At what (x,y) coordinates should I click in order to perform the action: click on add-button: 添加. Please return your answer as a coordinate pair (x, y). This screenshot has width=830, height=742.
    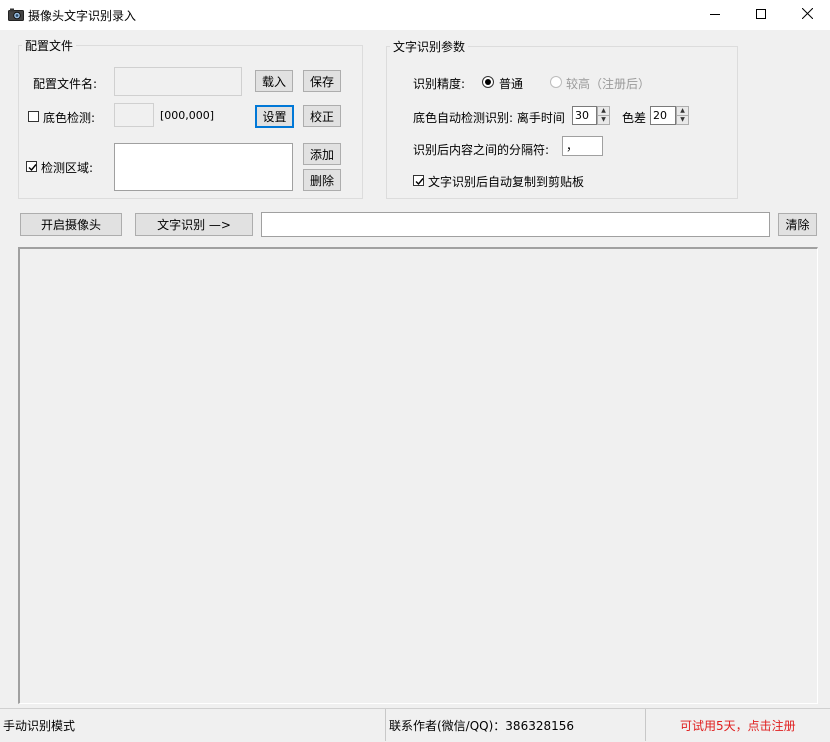
    Looking at the image, I should click on (322, 154).